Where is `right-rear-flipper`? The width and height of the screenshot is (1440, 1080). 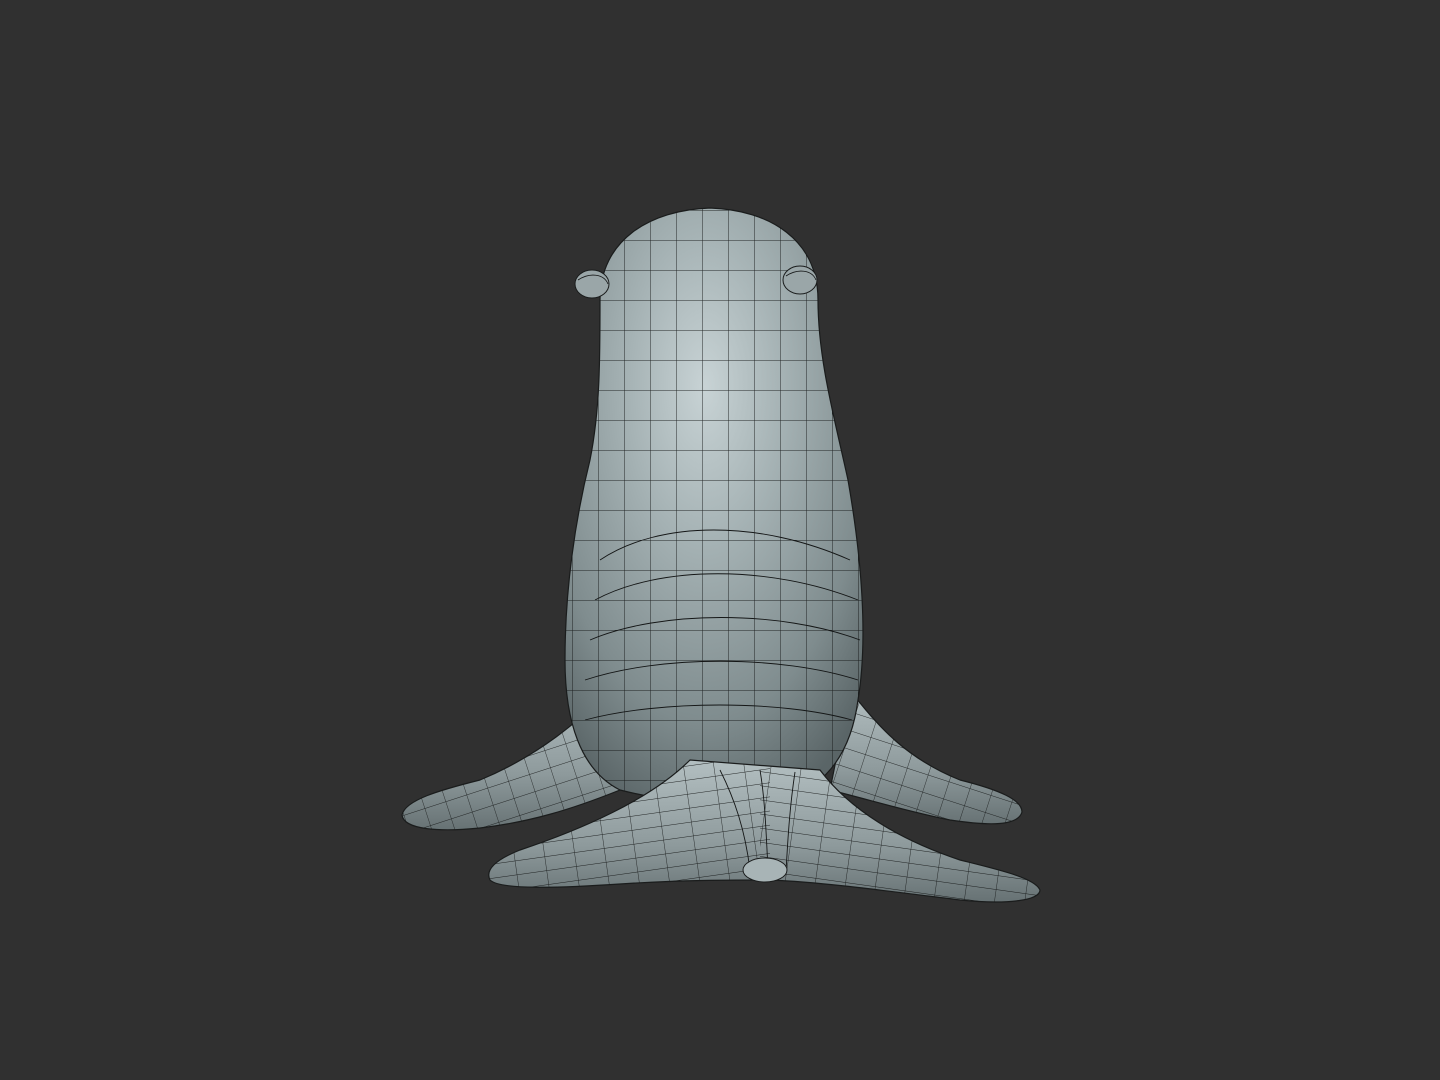
right-rear-flipper is located at coordinates (926, 756).